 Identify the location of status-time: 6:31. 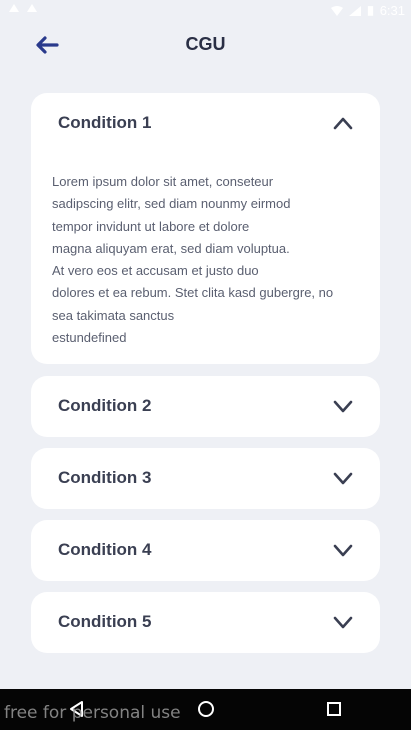
(392, 10).